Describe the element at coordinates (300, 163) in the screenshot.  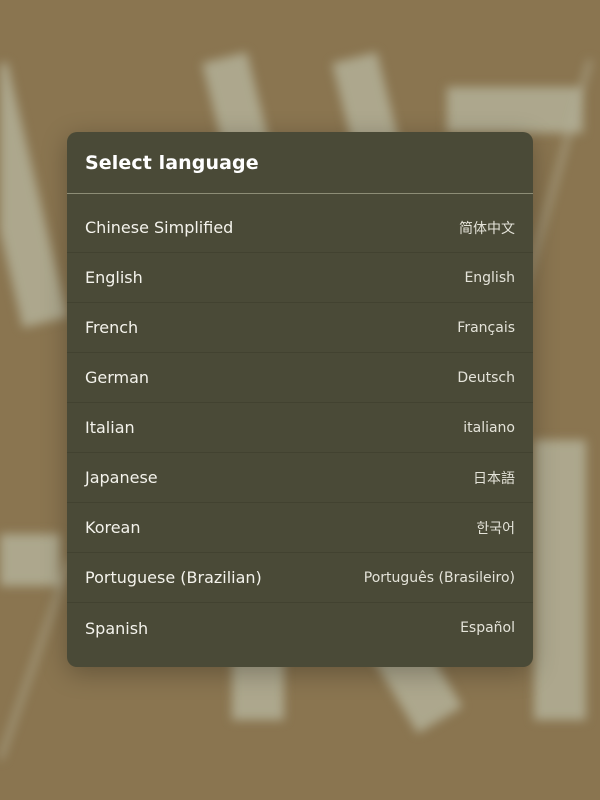
I see `dialog-header: Select language` at that location.